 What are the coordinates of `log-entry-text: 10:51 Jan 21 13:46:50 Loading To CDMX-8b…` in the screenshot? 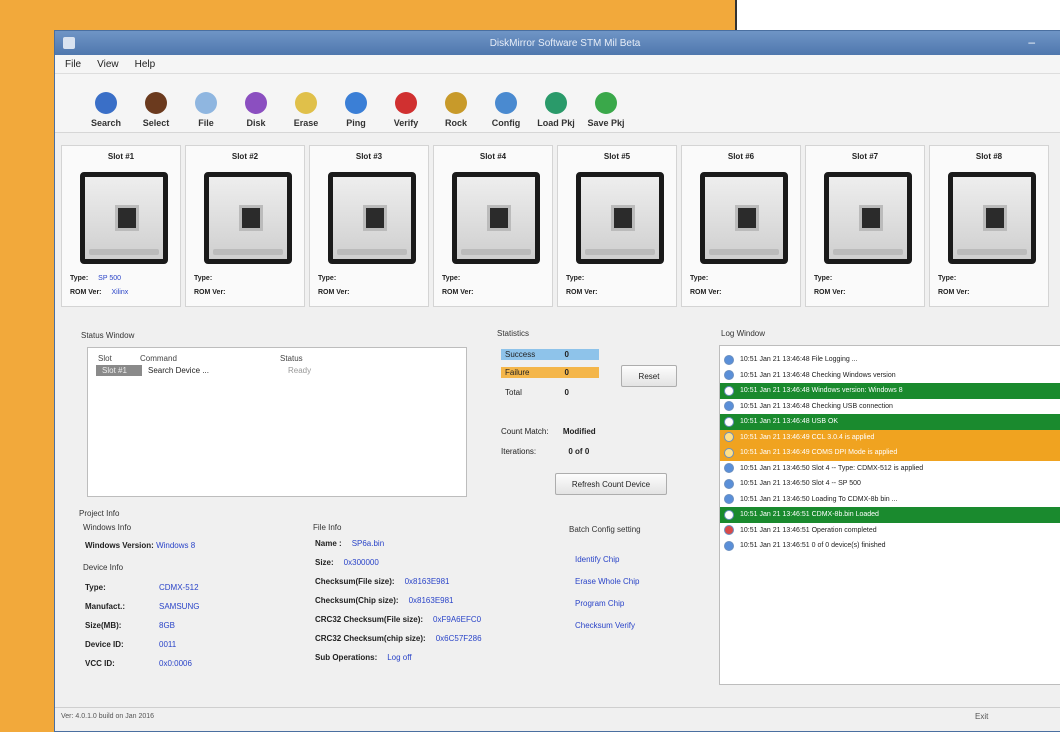 It's located at (819, 499).